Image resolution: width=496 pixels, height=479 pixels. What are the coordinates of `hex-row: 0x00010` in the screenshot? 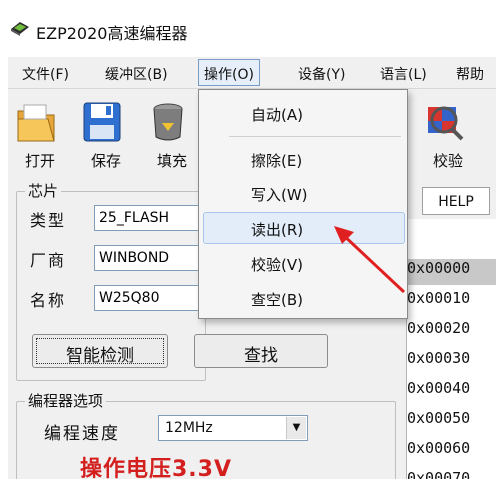 It's located at (451, 302).